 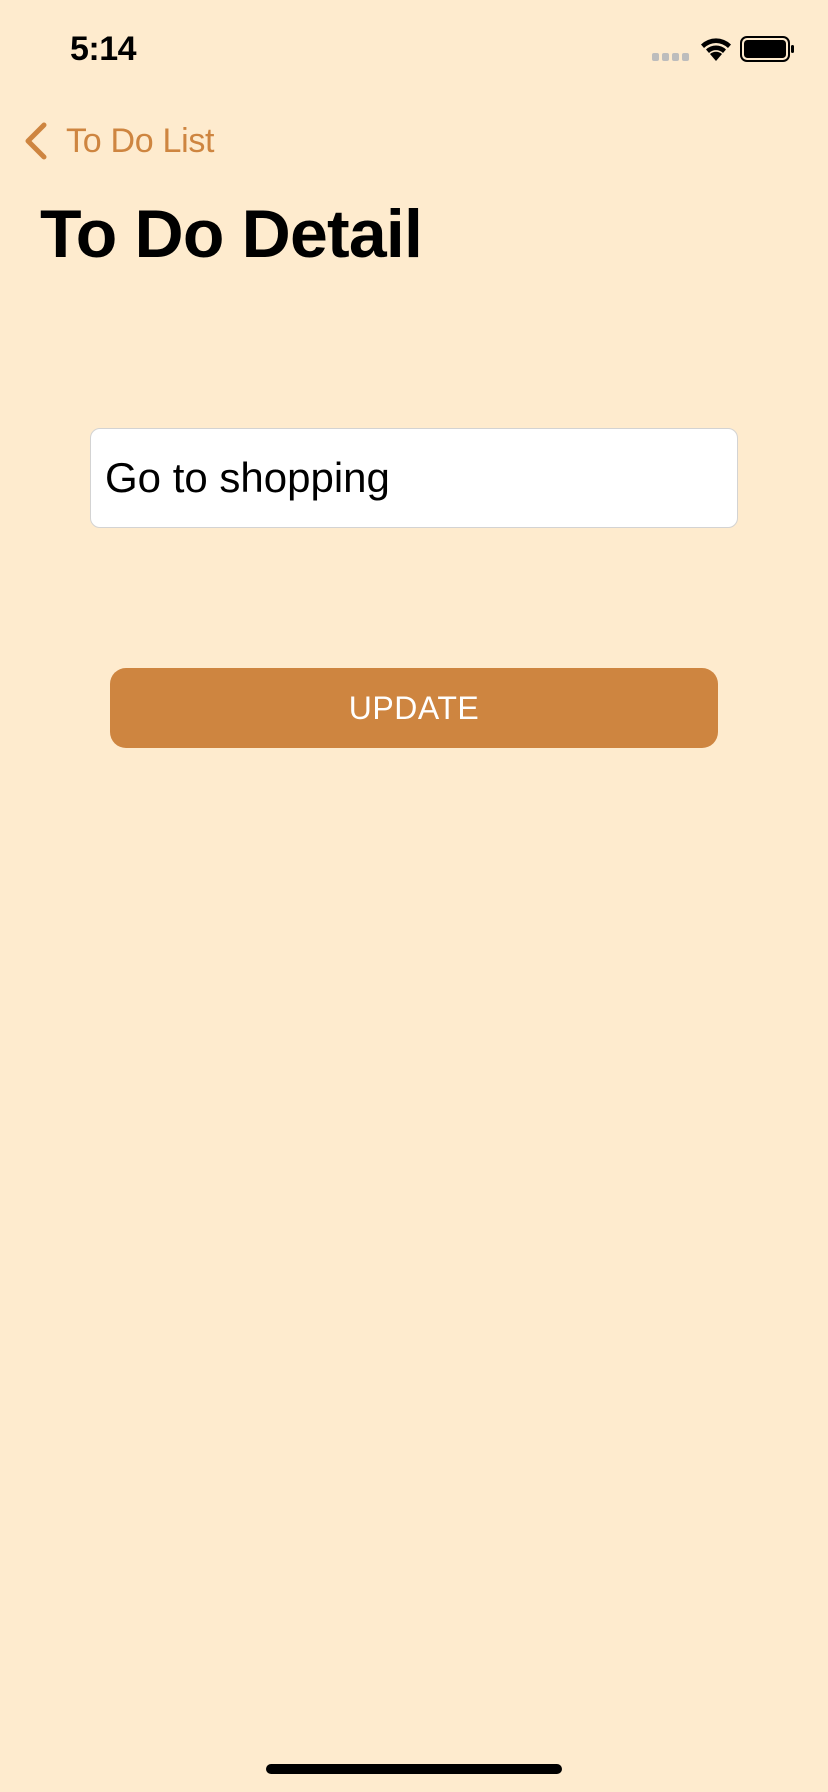 What do you see at coordinates (231, 234) in the screenshot?
I see `page-title: To Do Detail` at bounding box center [231, 234].